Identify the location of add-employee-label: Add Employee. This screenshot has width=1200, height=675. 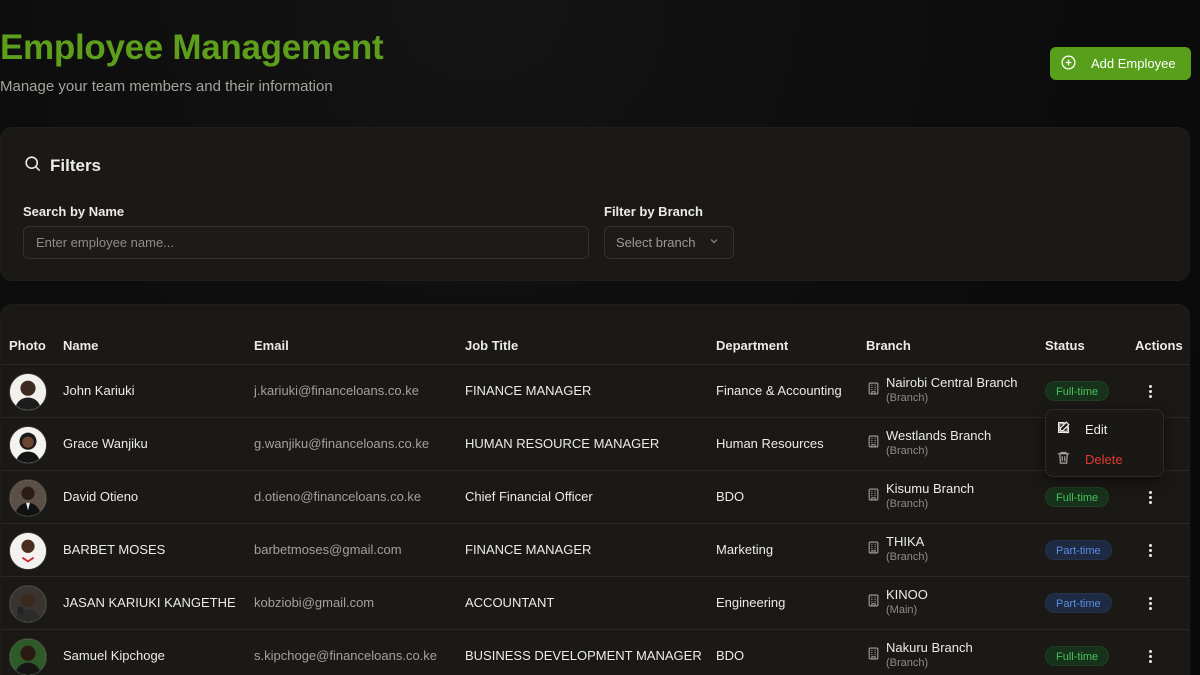
(1133, 63).